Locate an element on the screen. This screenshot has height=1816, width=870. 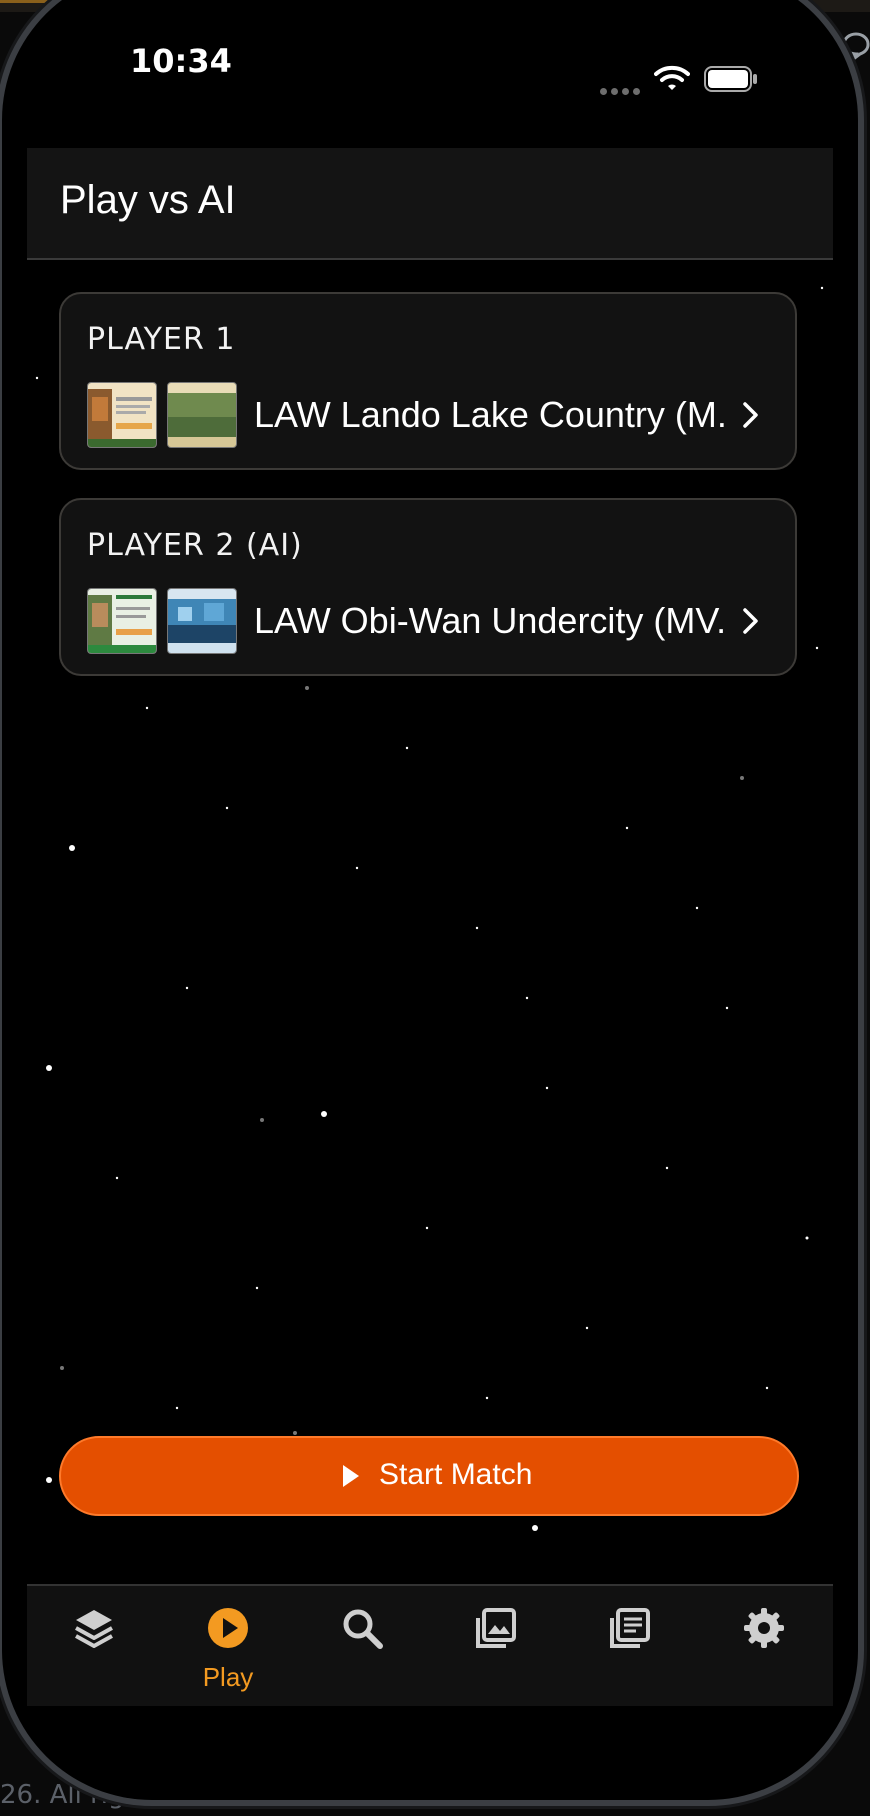
player-1-leader-card-thumbnail is located at coordinates (122, 415).